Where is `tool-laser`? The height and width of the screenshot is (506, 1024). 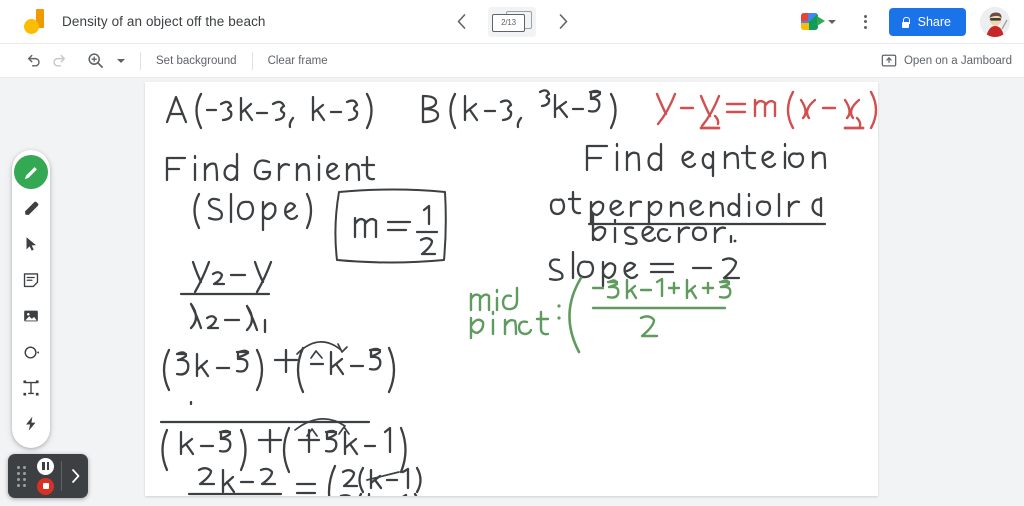 tool-laser is located at coordinates (31, 424).